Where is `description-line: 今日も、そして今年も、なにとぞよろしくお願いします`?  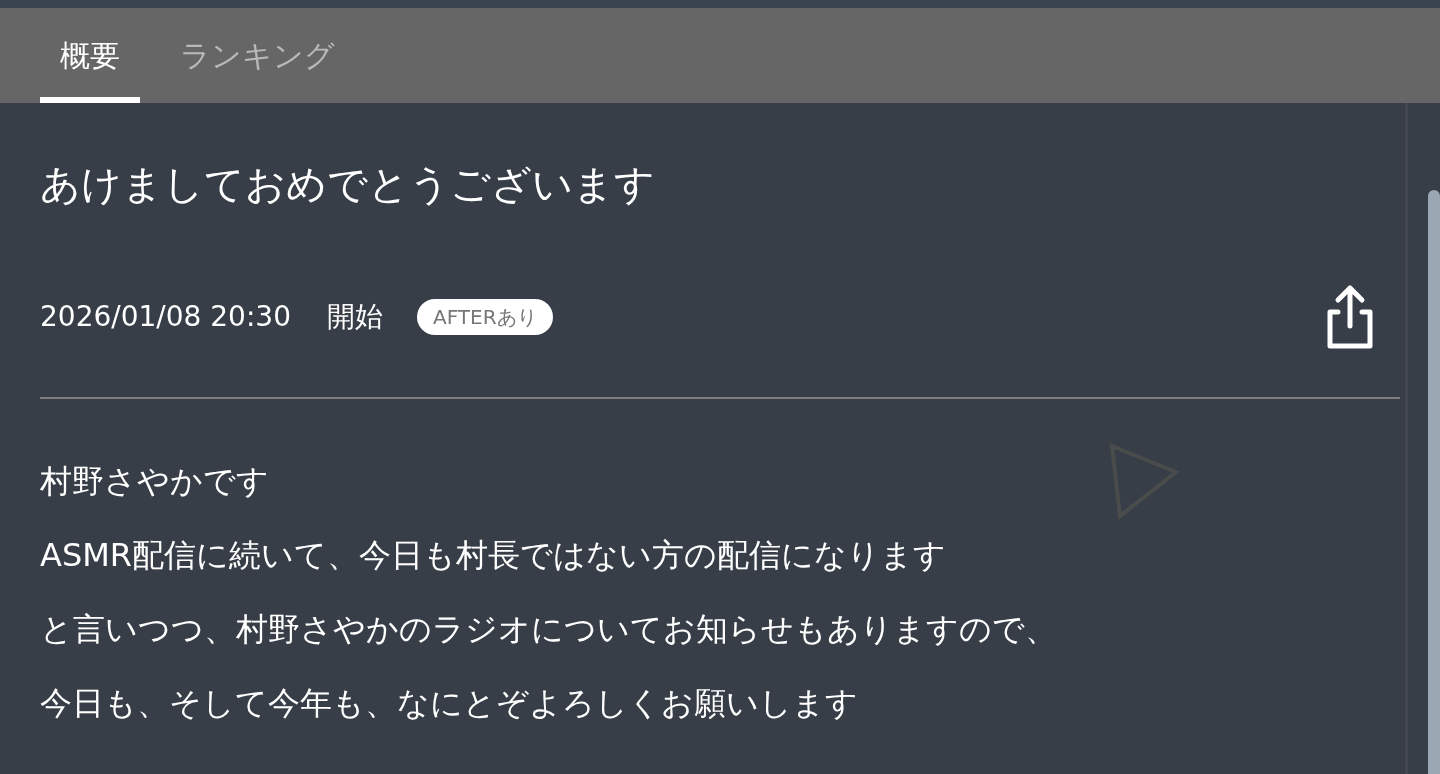
description-line: 今日も、そして今年も、なにとぞよろしくお願いします is located at coordinates (449, 703).